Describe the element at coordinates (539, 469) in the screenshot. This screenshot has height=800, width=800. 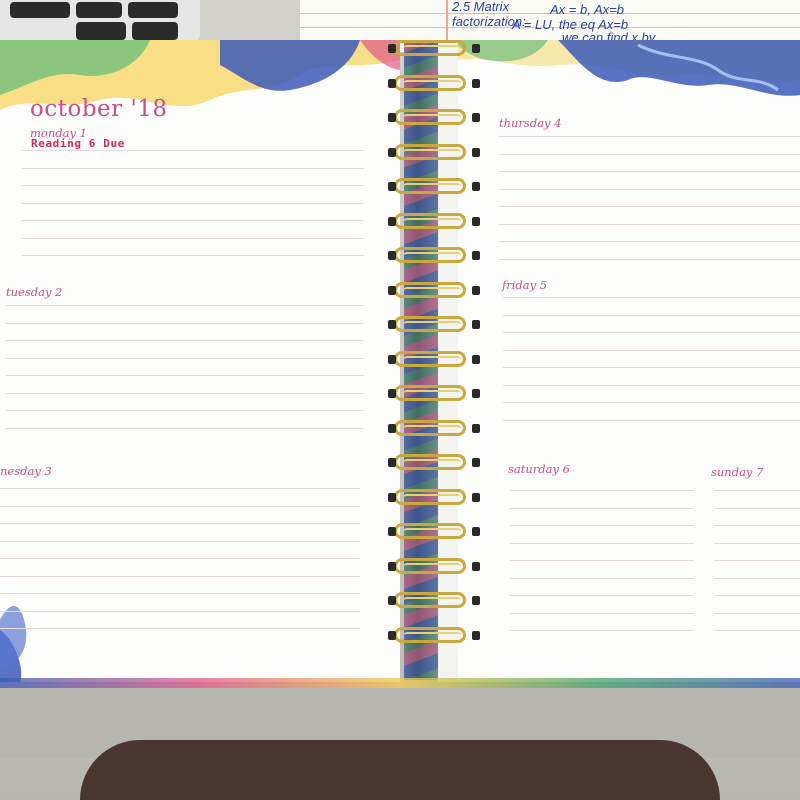
I see `day-label-saturday: saturday 6` at that location.